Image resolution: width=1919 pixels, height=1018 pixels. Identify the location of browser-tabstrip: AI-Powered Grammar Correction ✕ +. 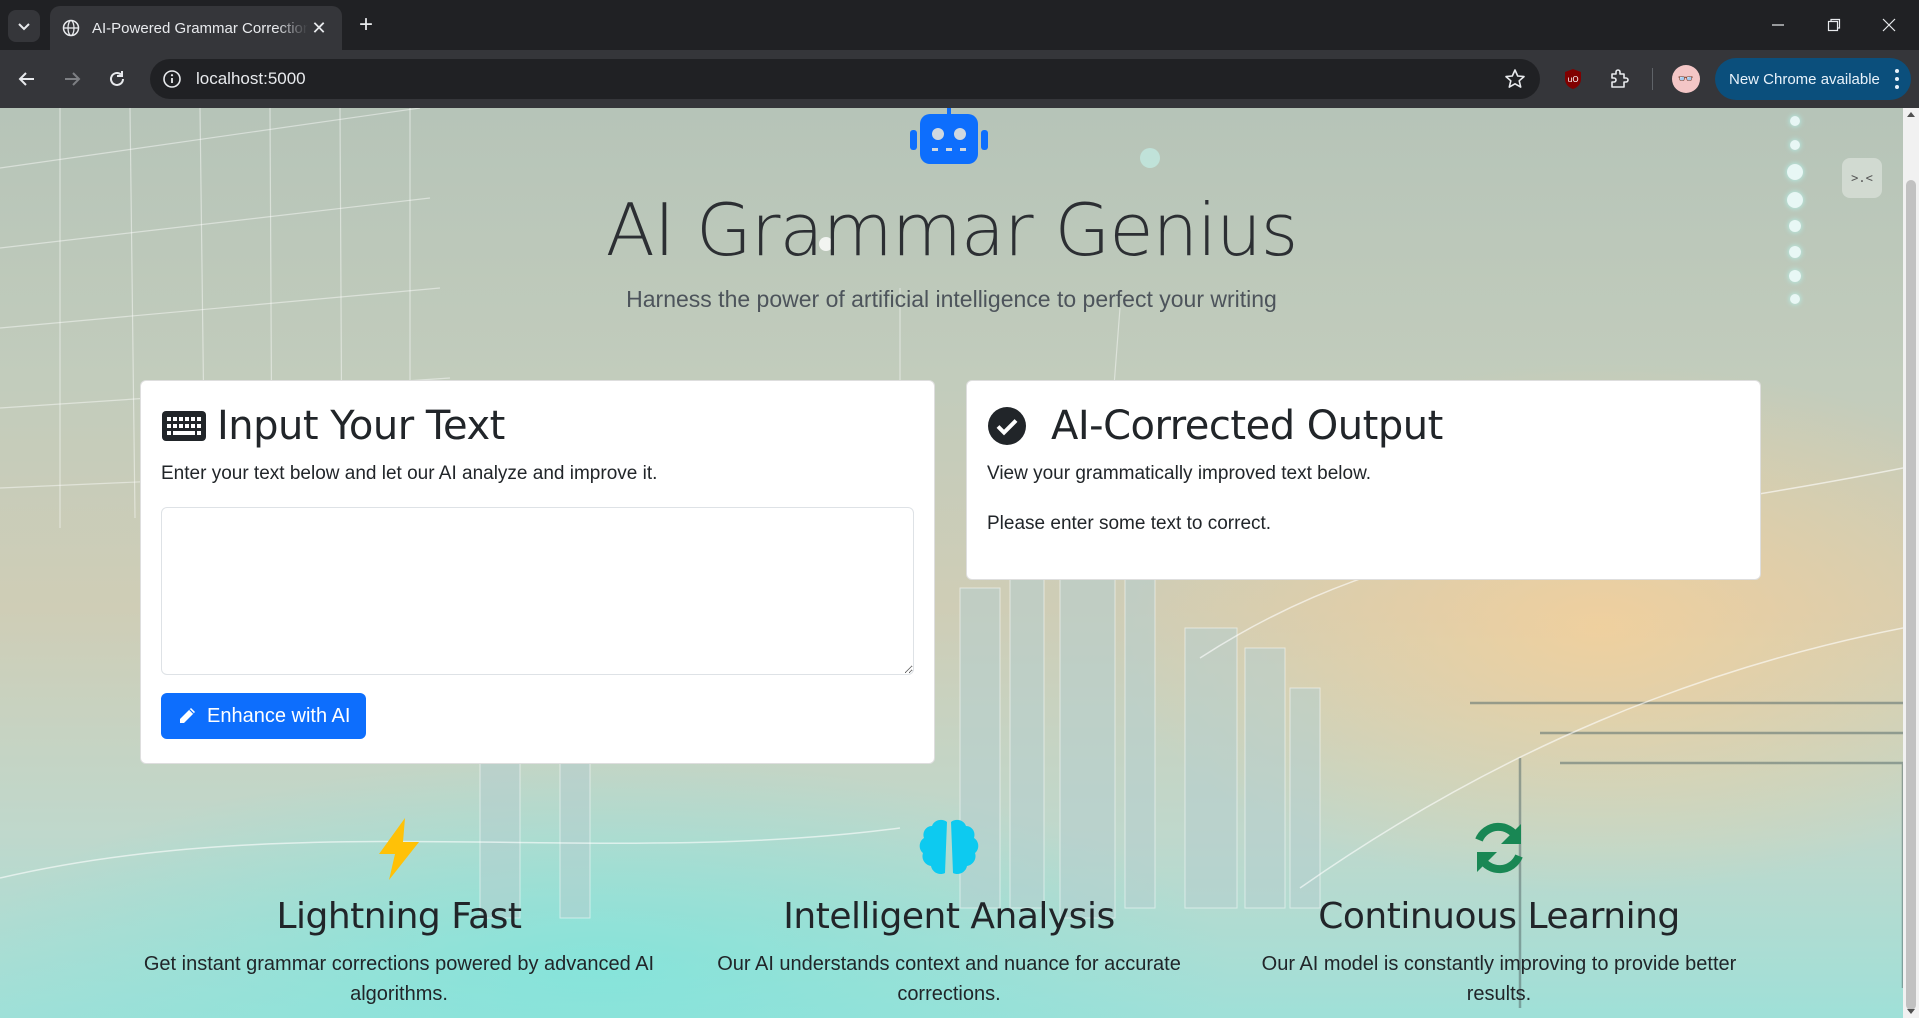
(959, 25).